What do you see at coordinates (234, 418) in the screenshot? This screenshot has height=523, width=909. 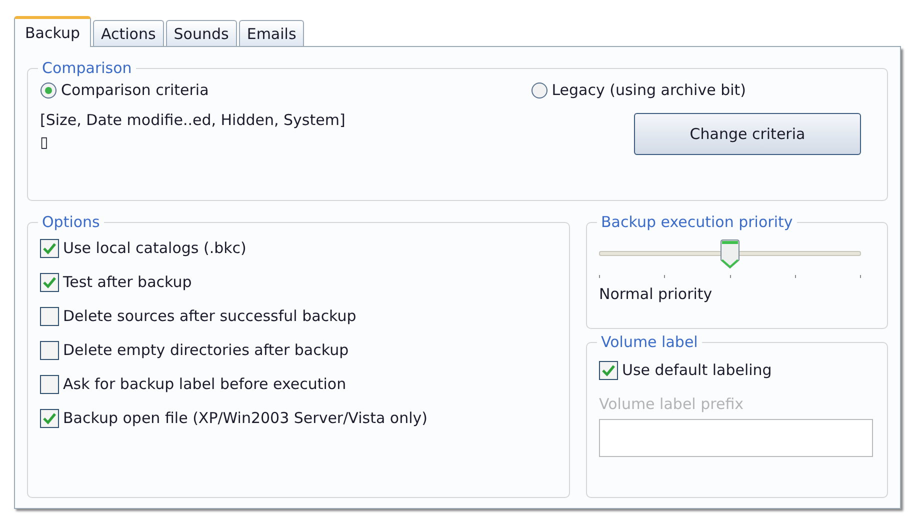 I see `checkbox-option: Backup open file (XP/Win2003 Server/Vista only)` at bounding box center [234, 418].